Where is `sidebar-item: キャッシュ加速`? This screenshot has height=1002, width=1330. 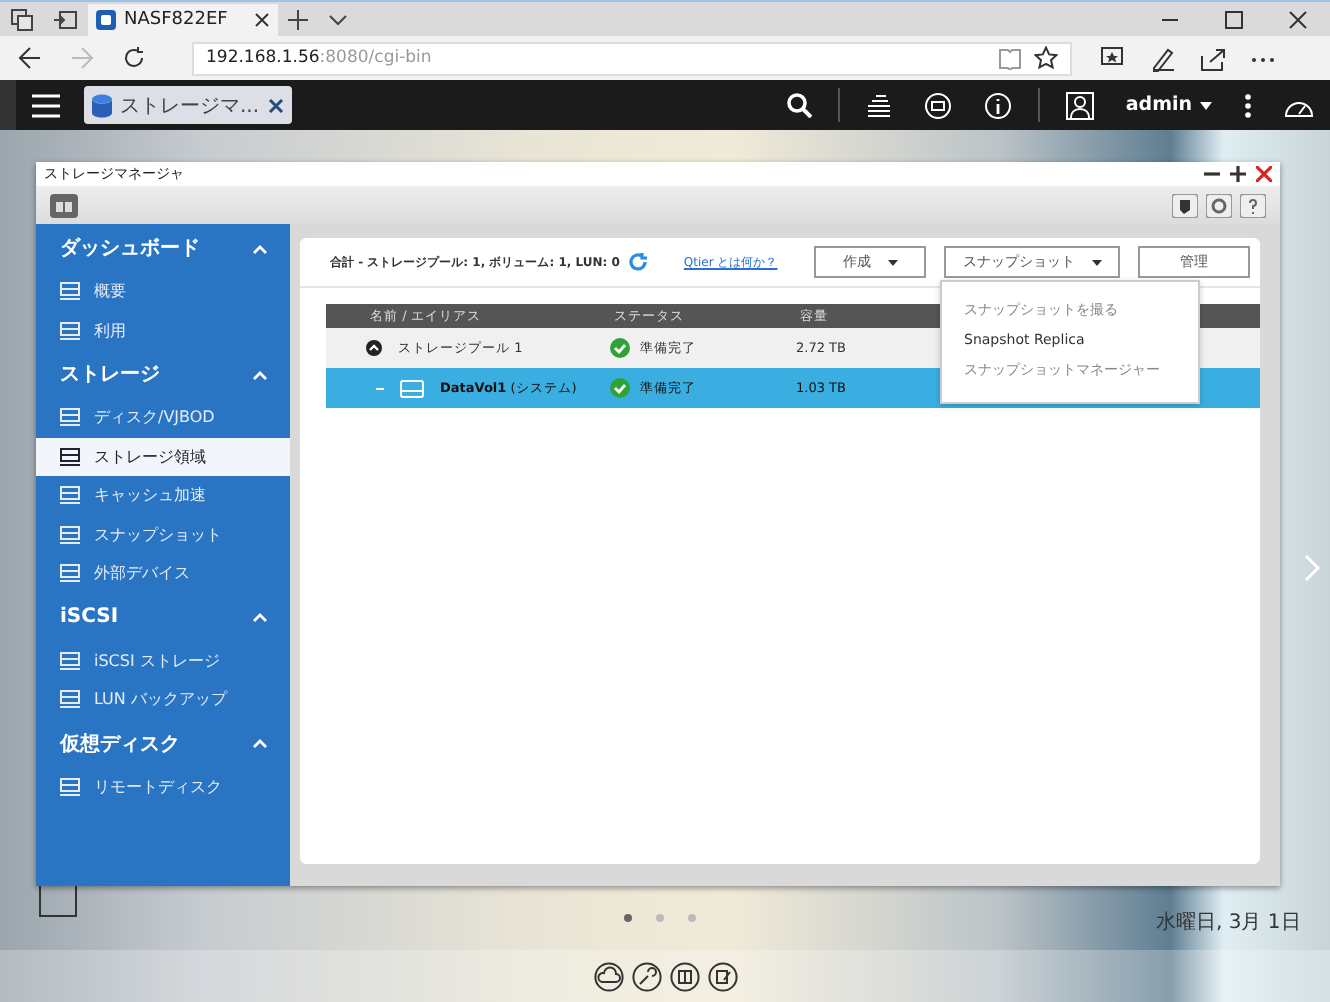
sidebar-item: キャッシュ加速 is located at coordinates (163, 495).